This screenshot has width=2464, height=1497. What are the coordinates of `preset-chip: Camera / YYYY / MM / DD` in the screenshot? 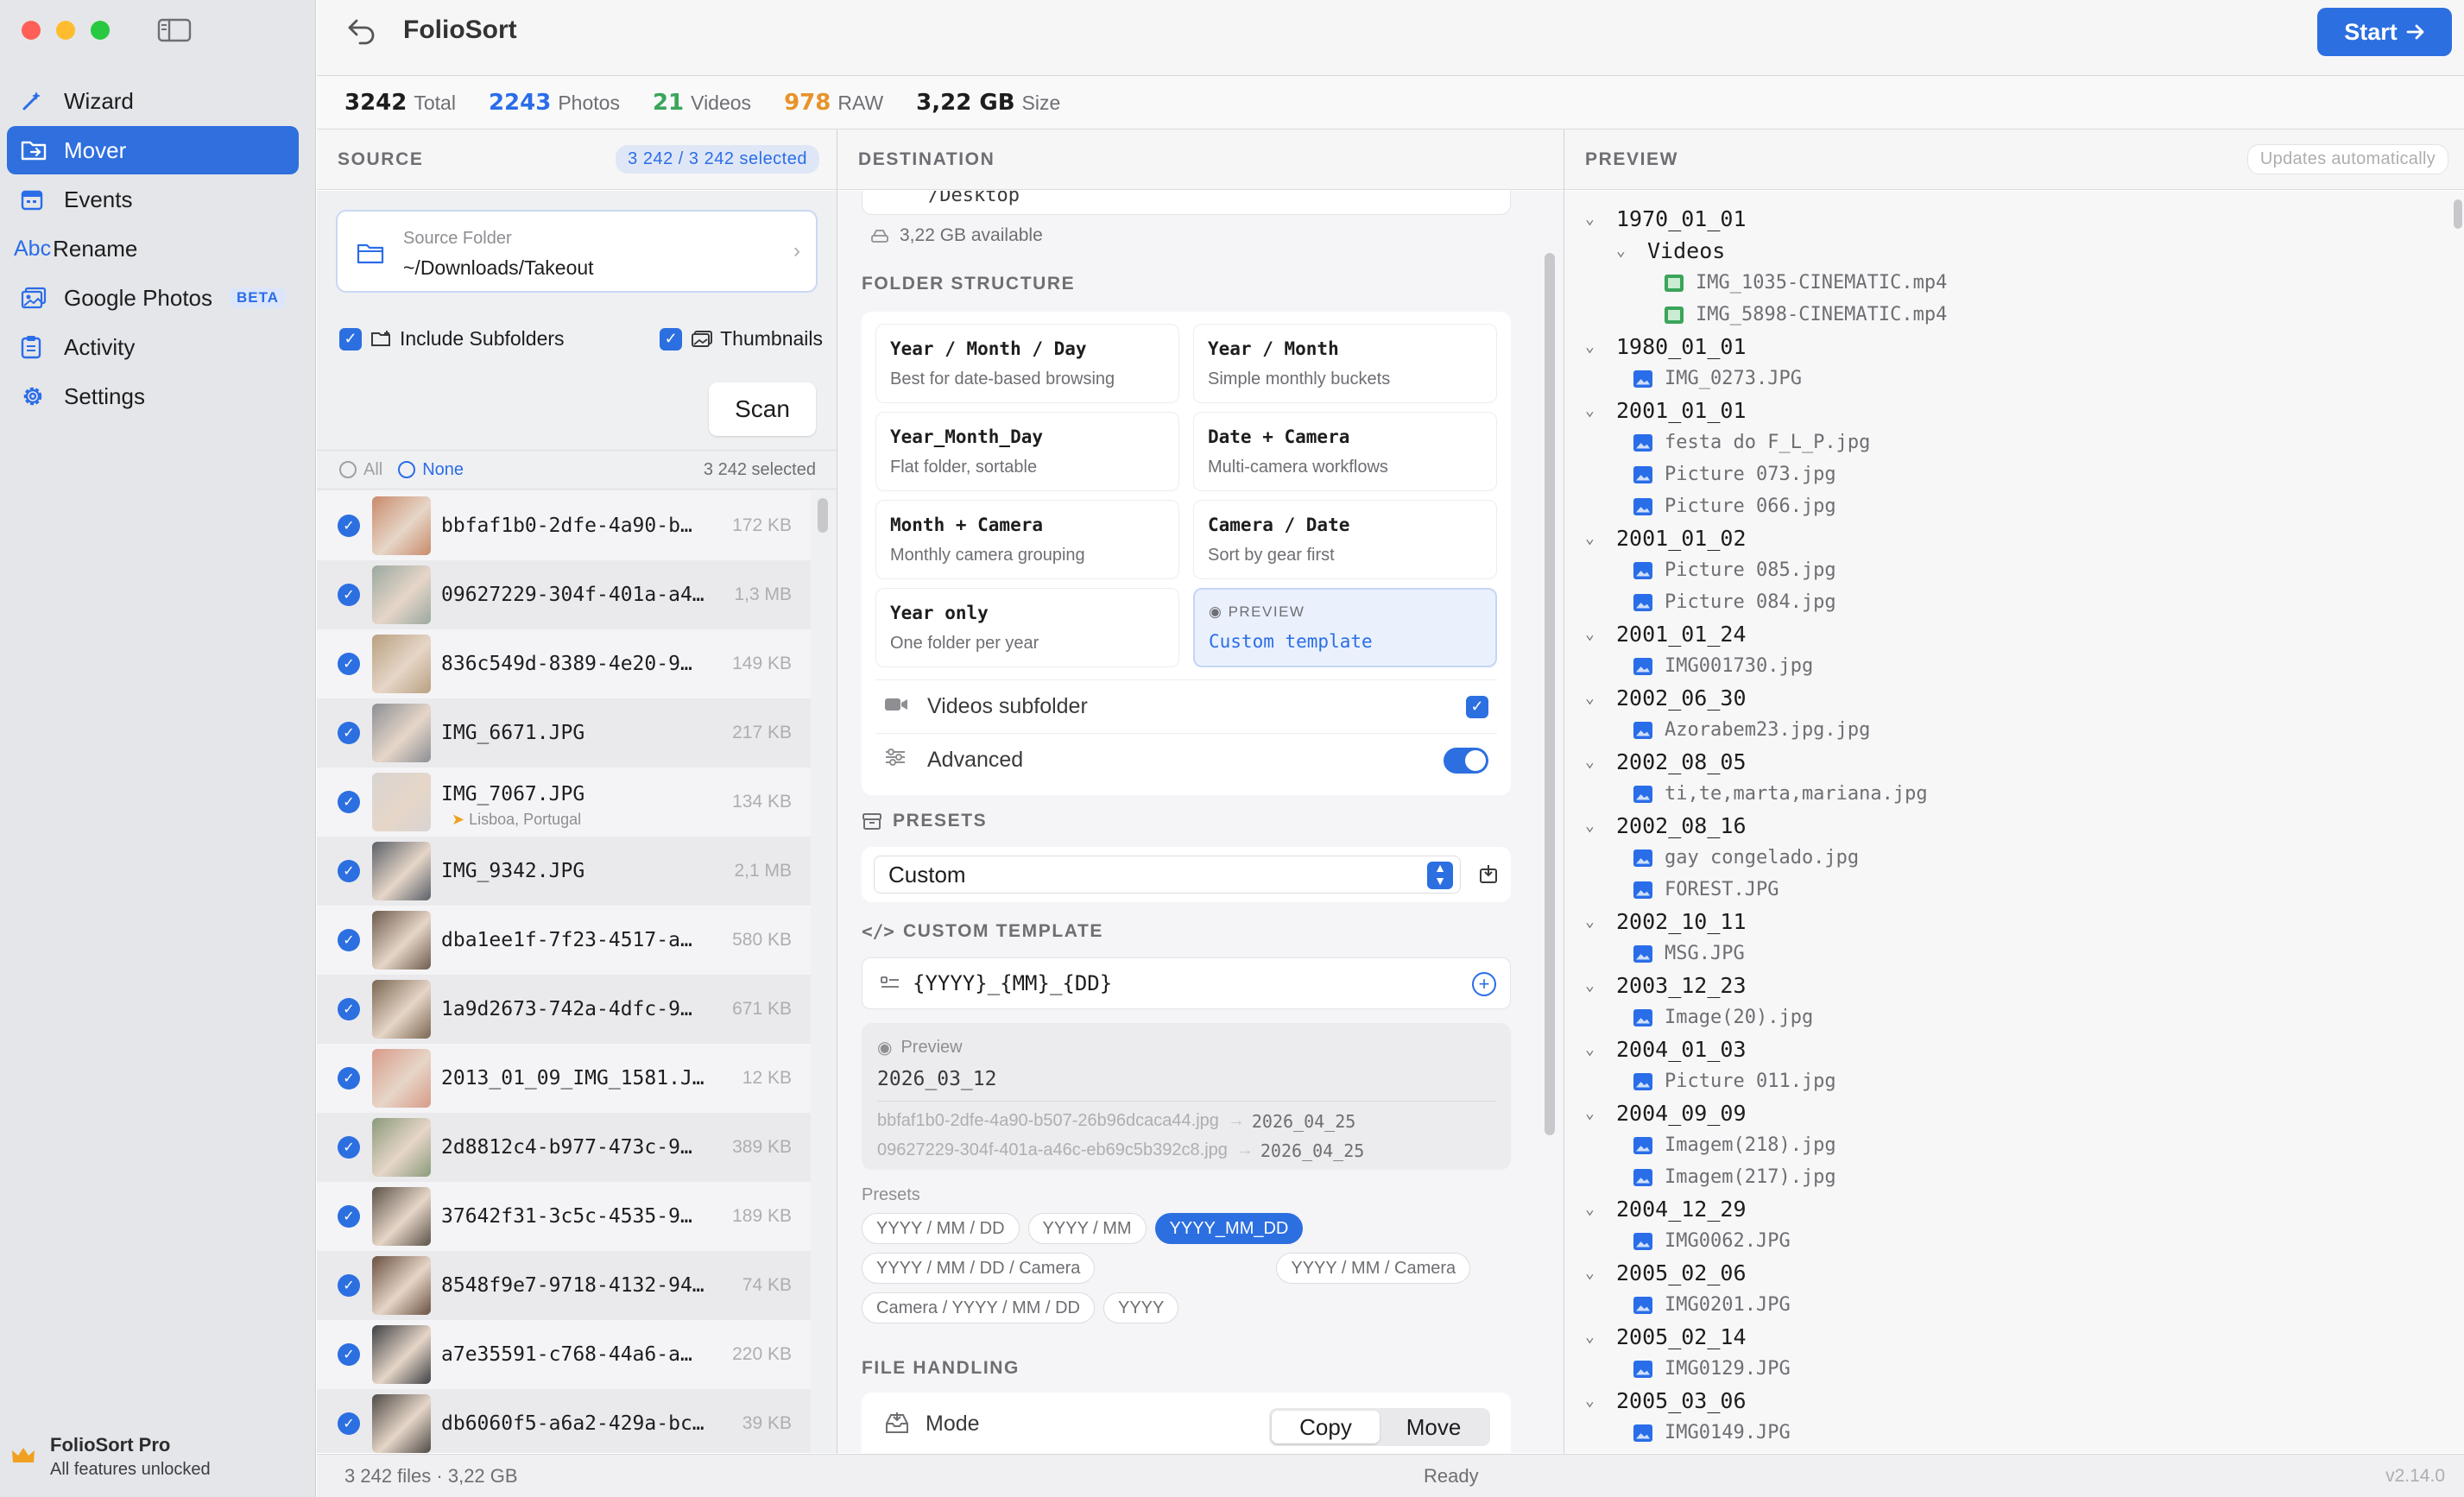 It's located at (978, 1308).